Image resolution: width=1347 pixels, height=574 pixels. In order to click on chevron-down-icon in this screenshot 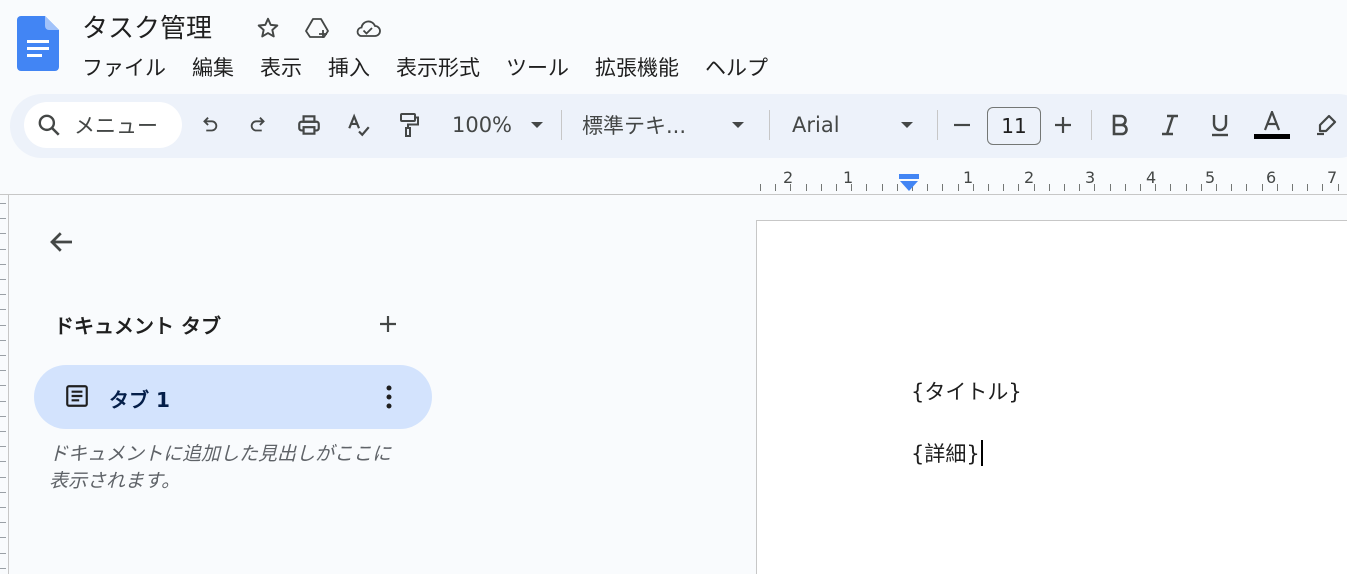, I will do `click(537, 125)`.